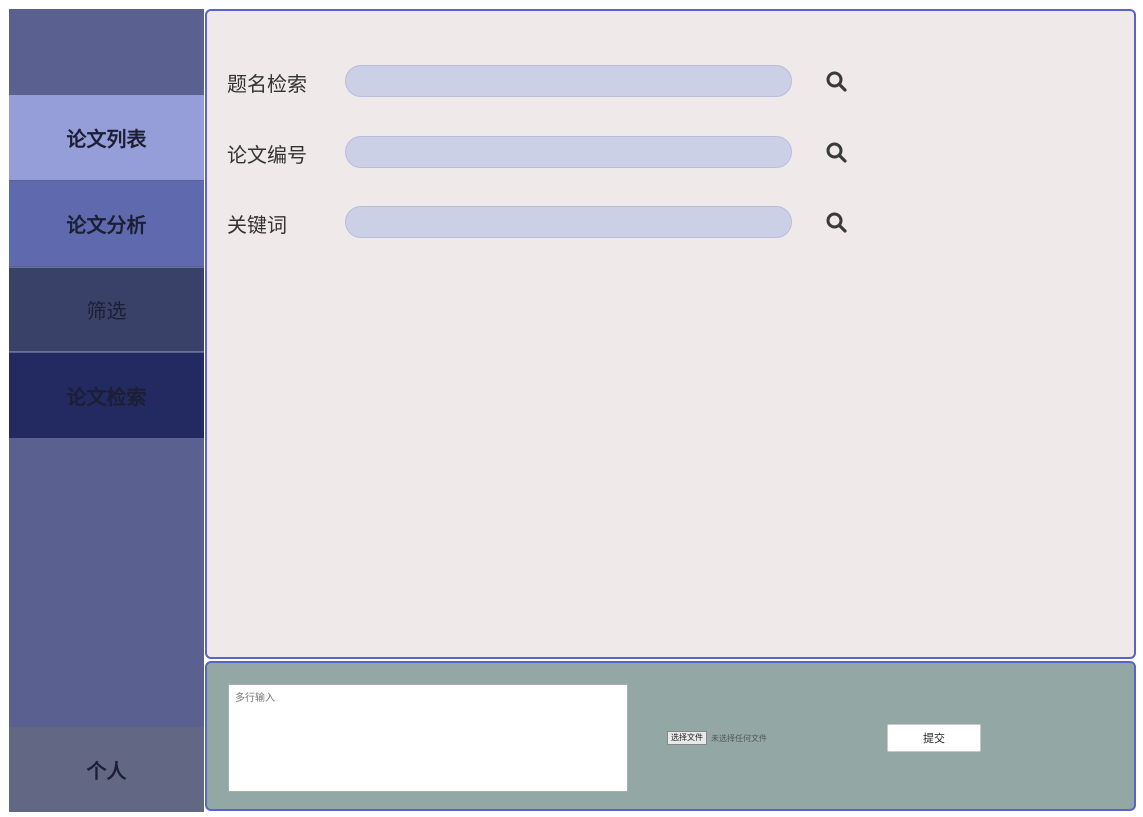  I want to click on sidebar-item-profile: 个人, so click(106, 769).